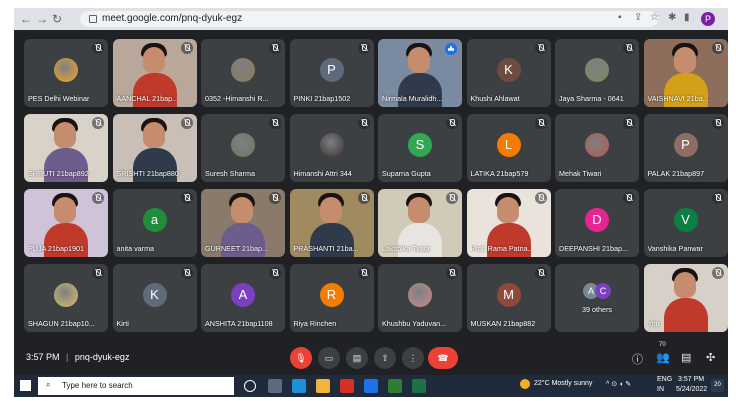 Image resolution: width=736 pixels, height=401 pixels. I want to click on participant-tile: PUJA 21bap1901, so click(66, 223).